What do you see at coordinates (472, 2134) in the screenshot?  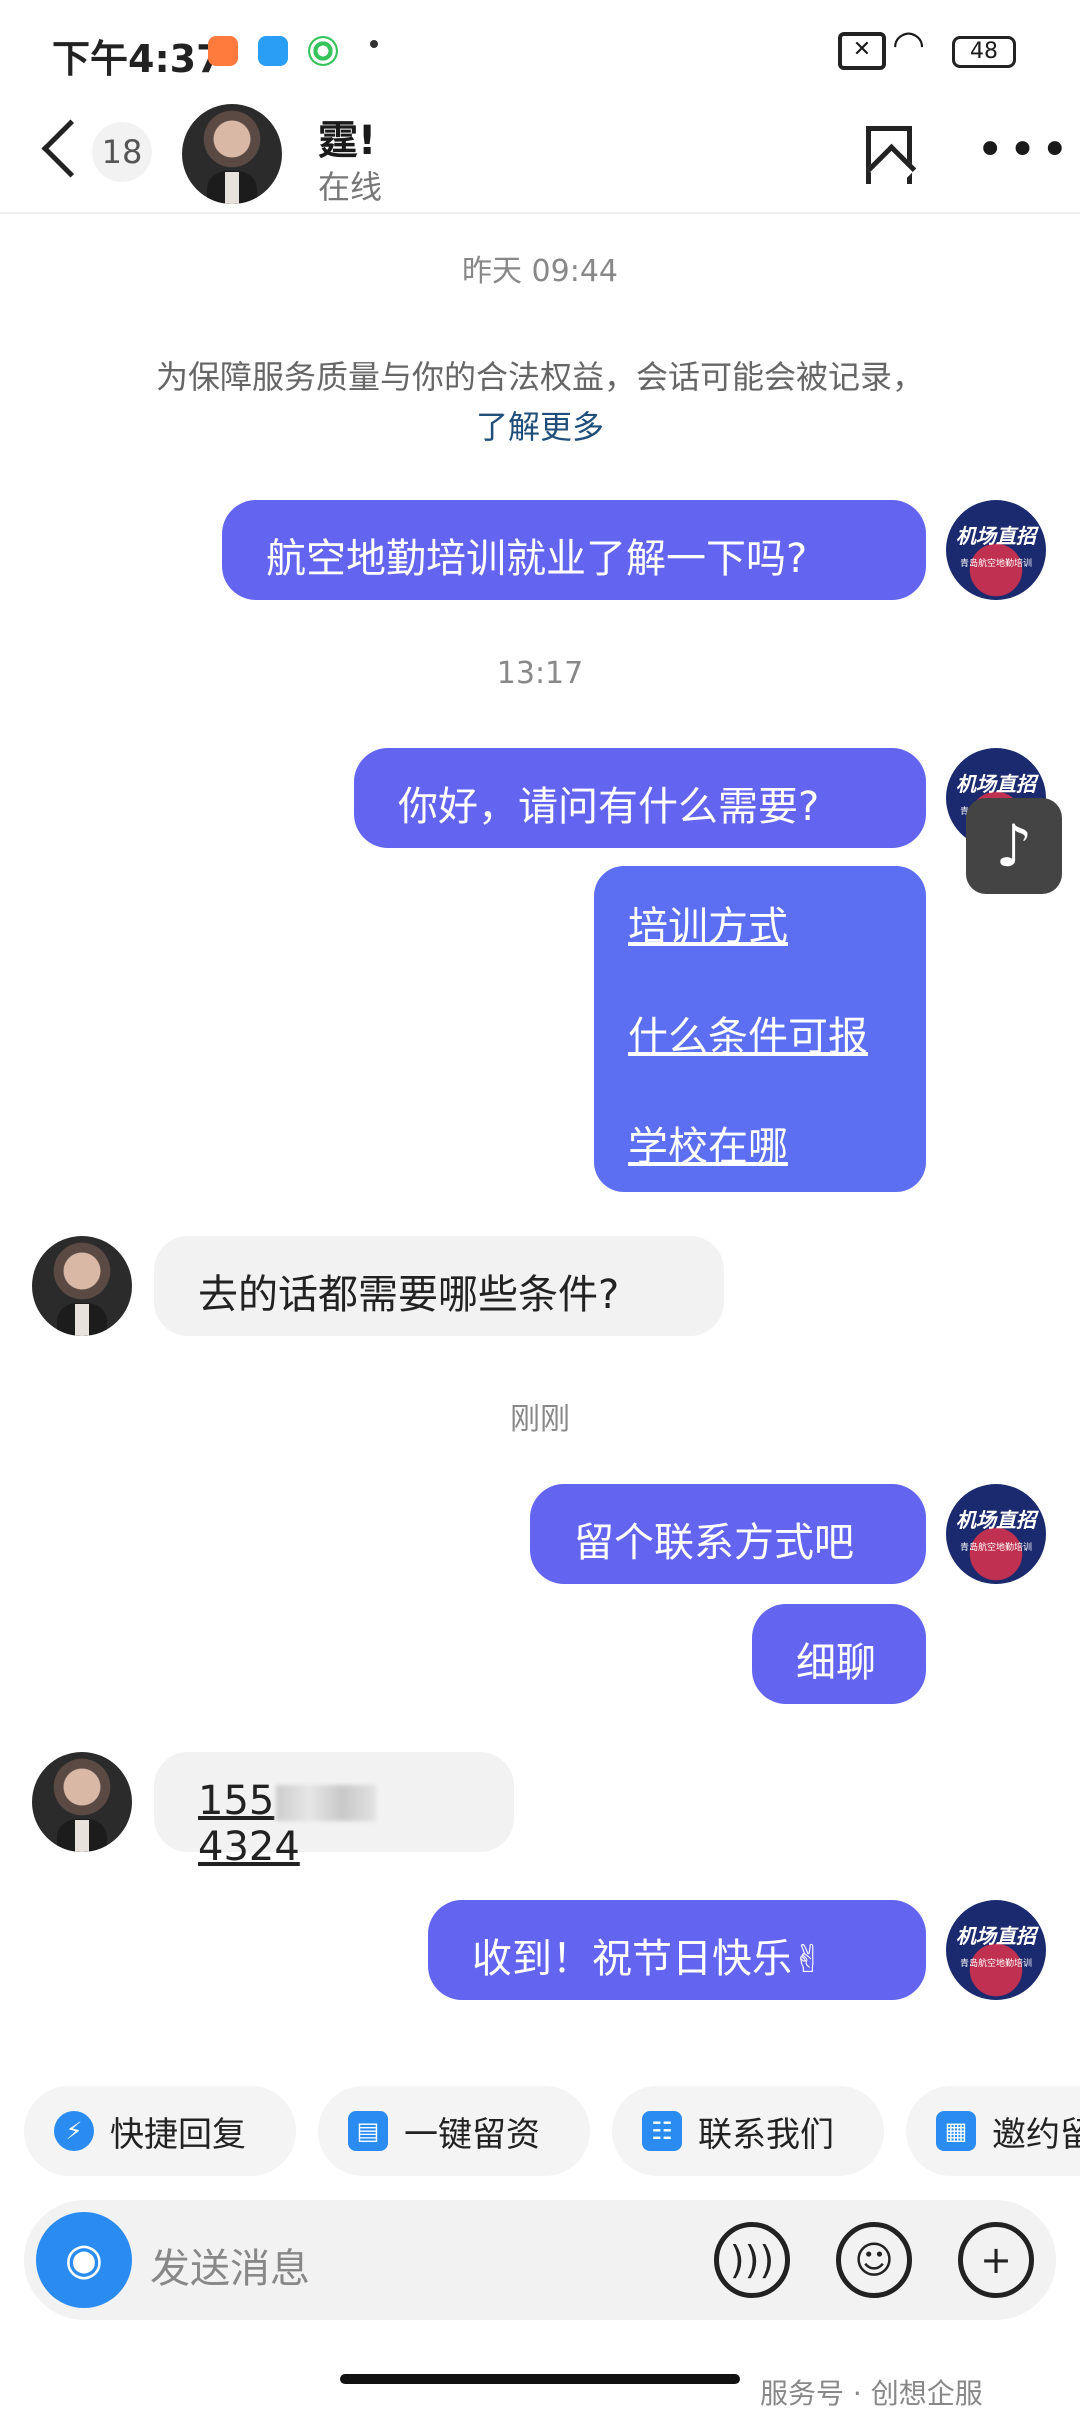 I see `chip-label: 一键留资` at bounding box center [472, 2134].